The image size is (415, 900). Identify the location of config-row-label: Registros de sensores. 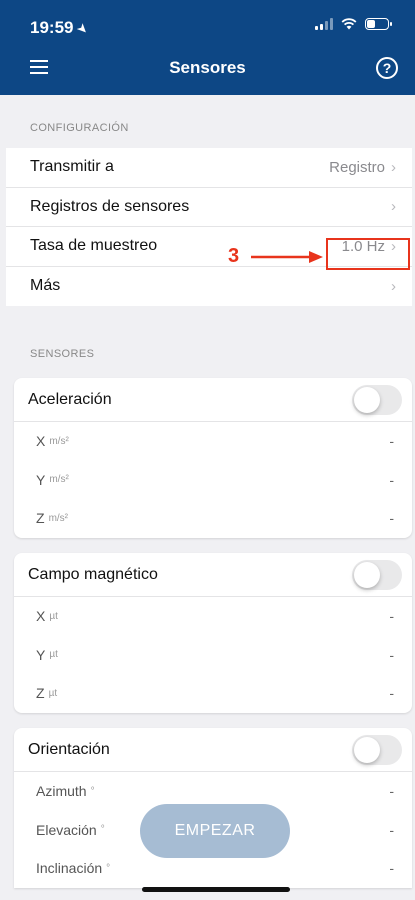
(110, 206).